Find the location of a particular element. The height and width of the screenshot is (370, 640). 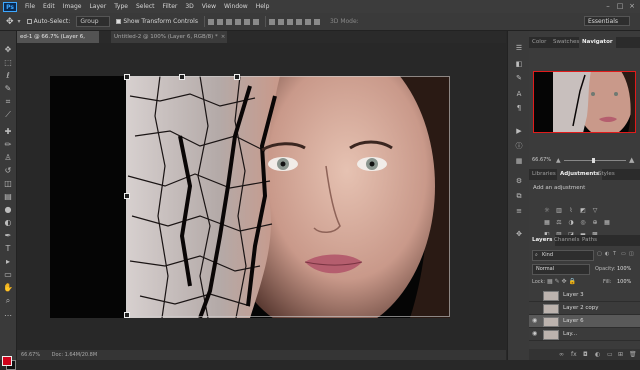

visibility-off-icon is located at coordinates (535, 308).